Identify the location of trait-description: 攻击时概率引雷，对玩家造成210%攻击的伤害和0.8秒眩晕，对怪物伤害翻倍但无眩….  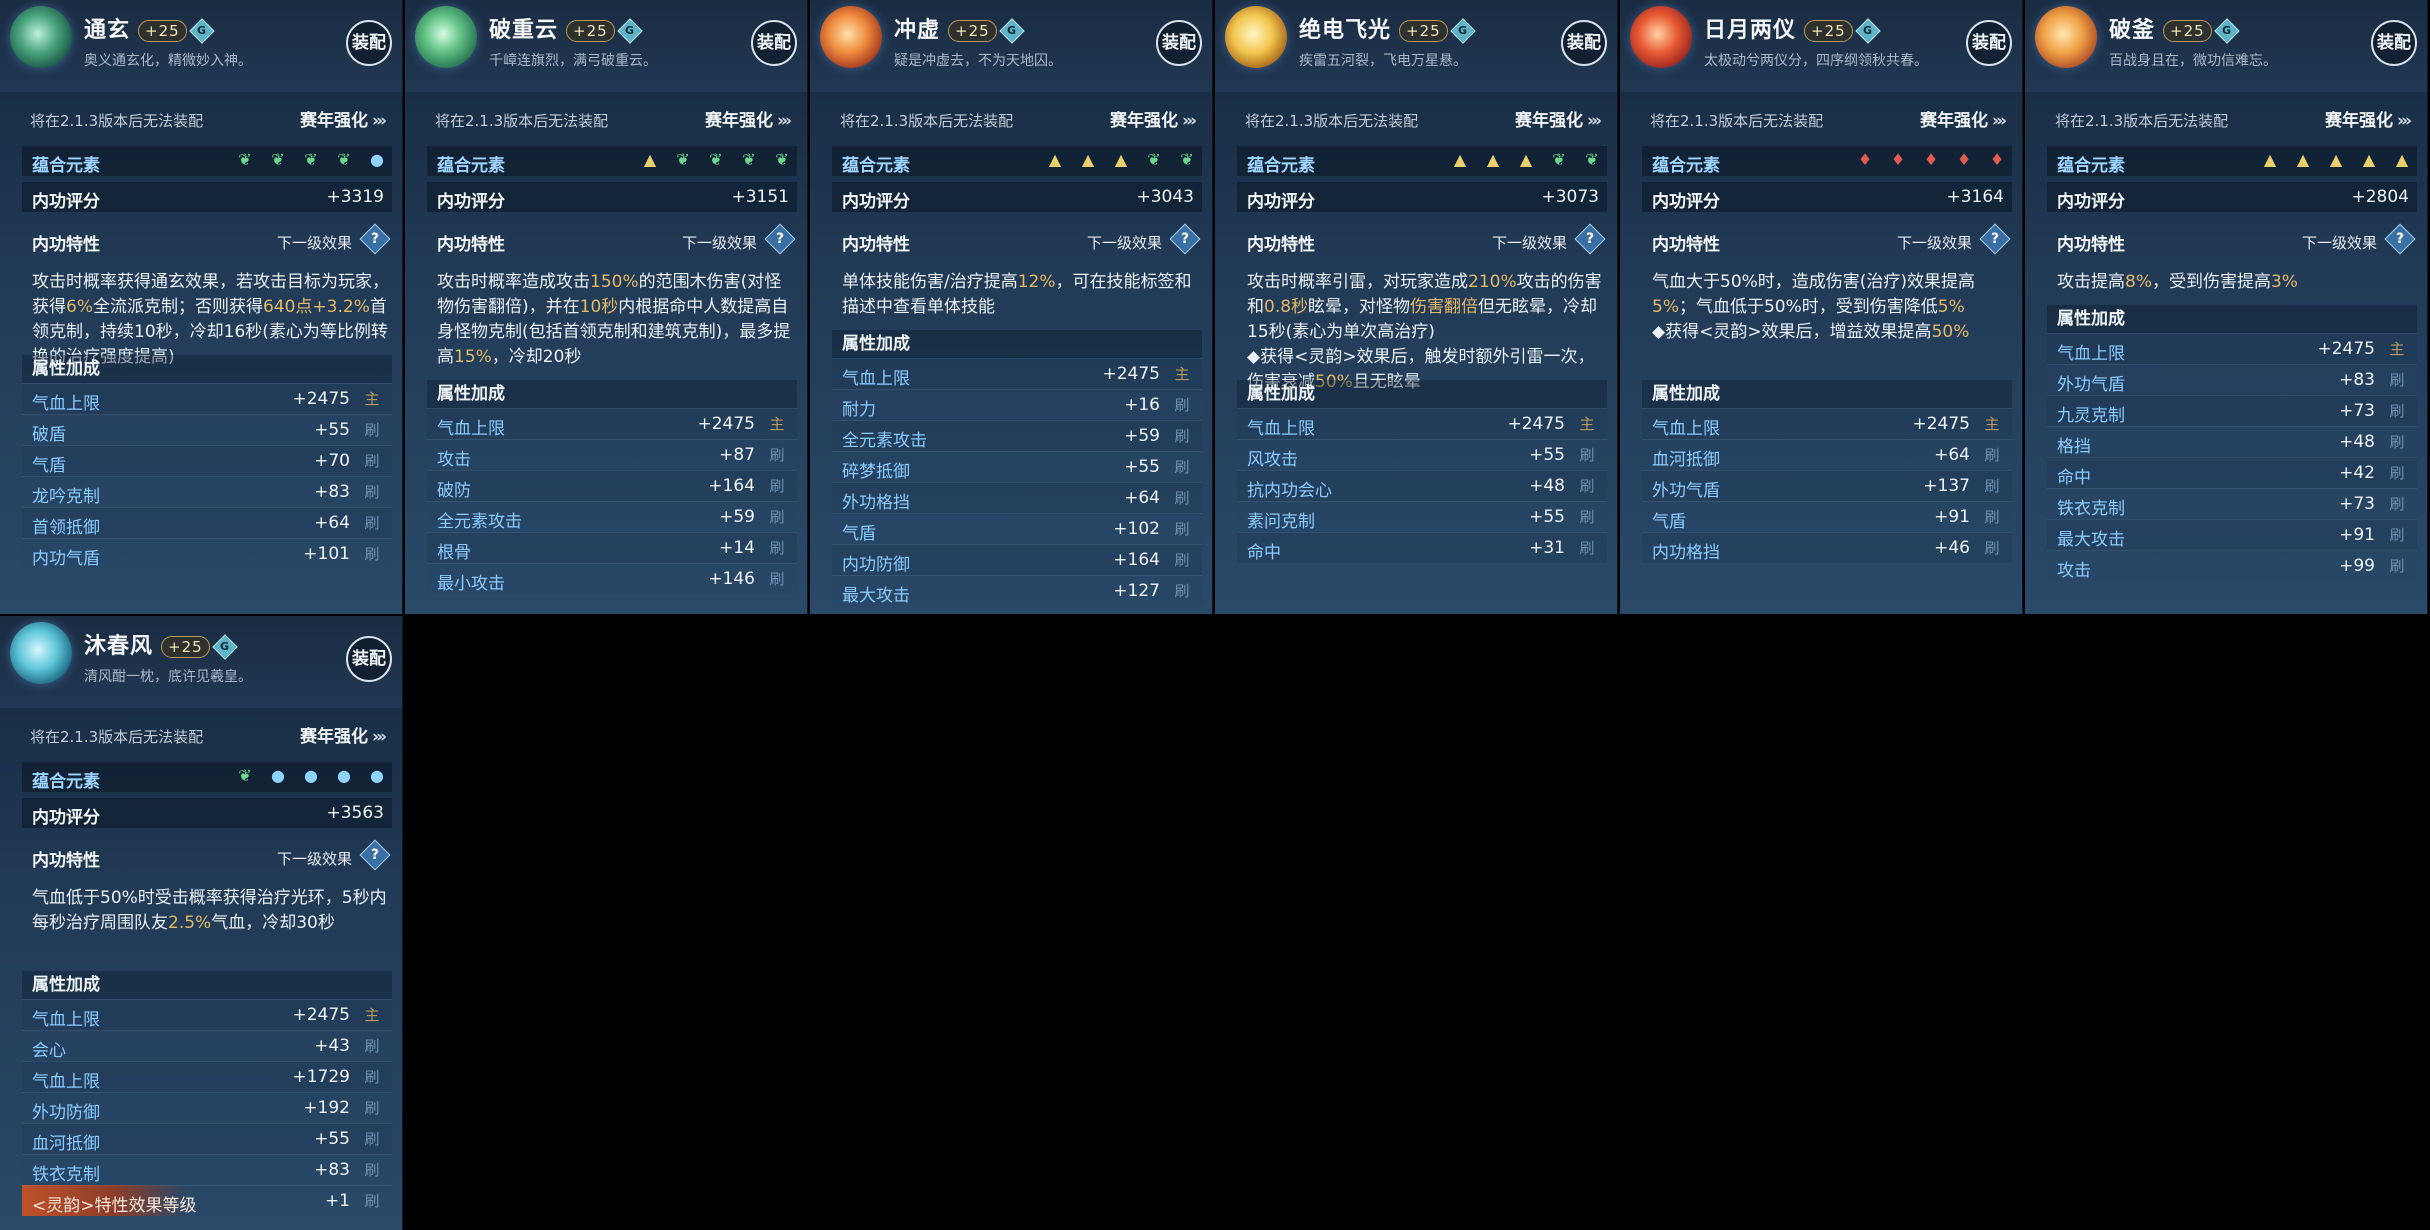
(1427, 332).